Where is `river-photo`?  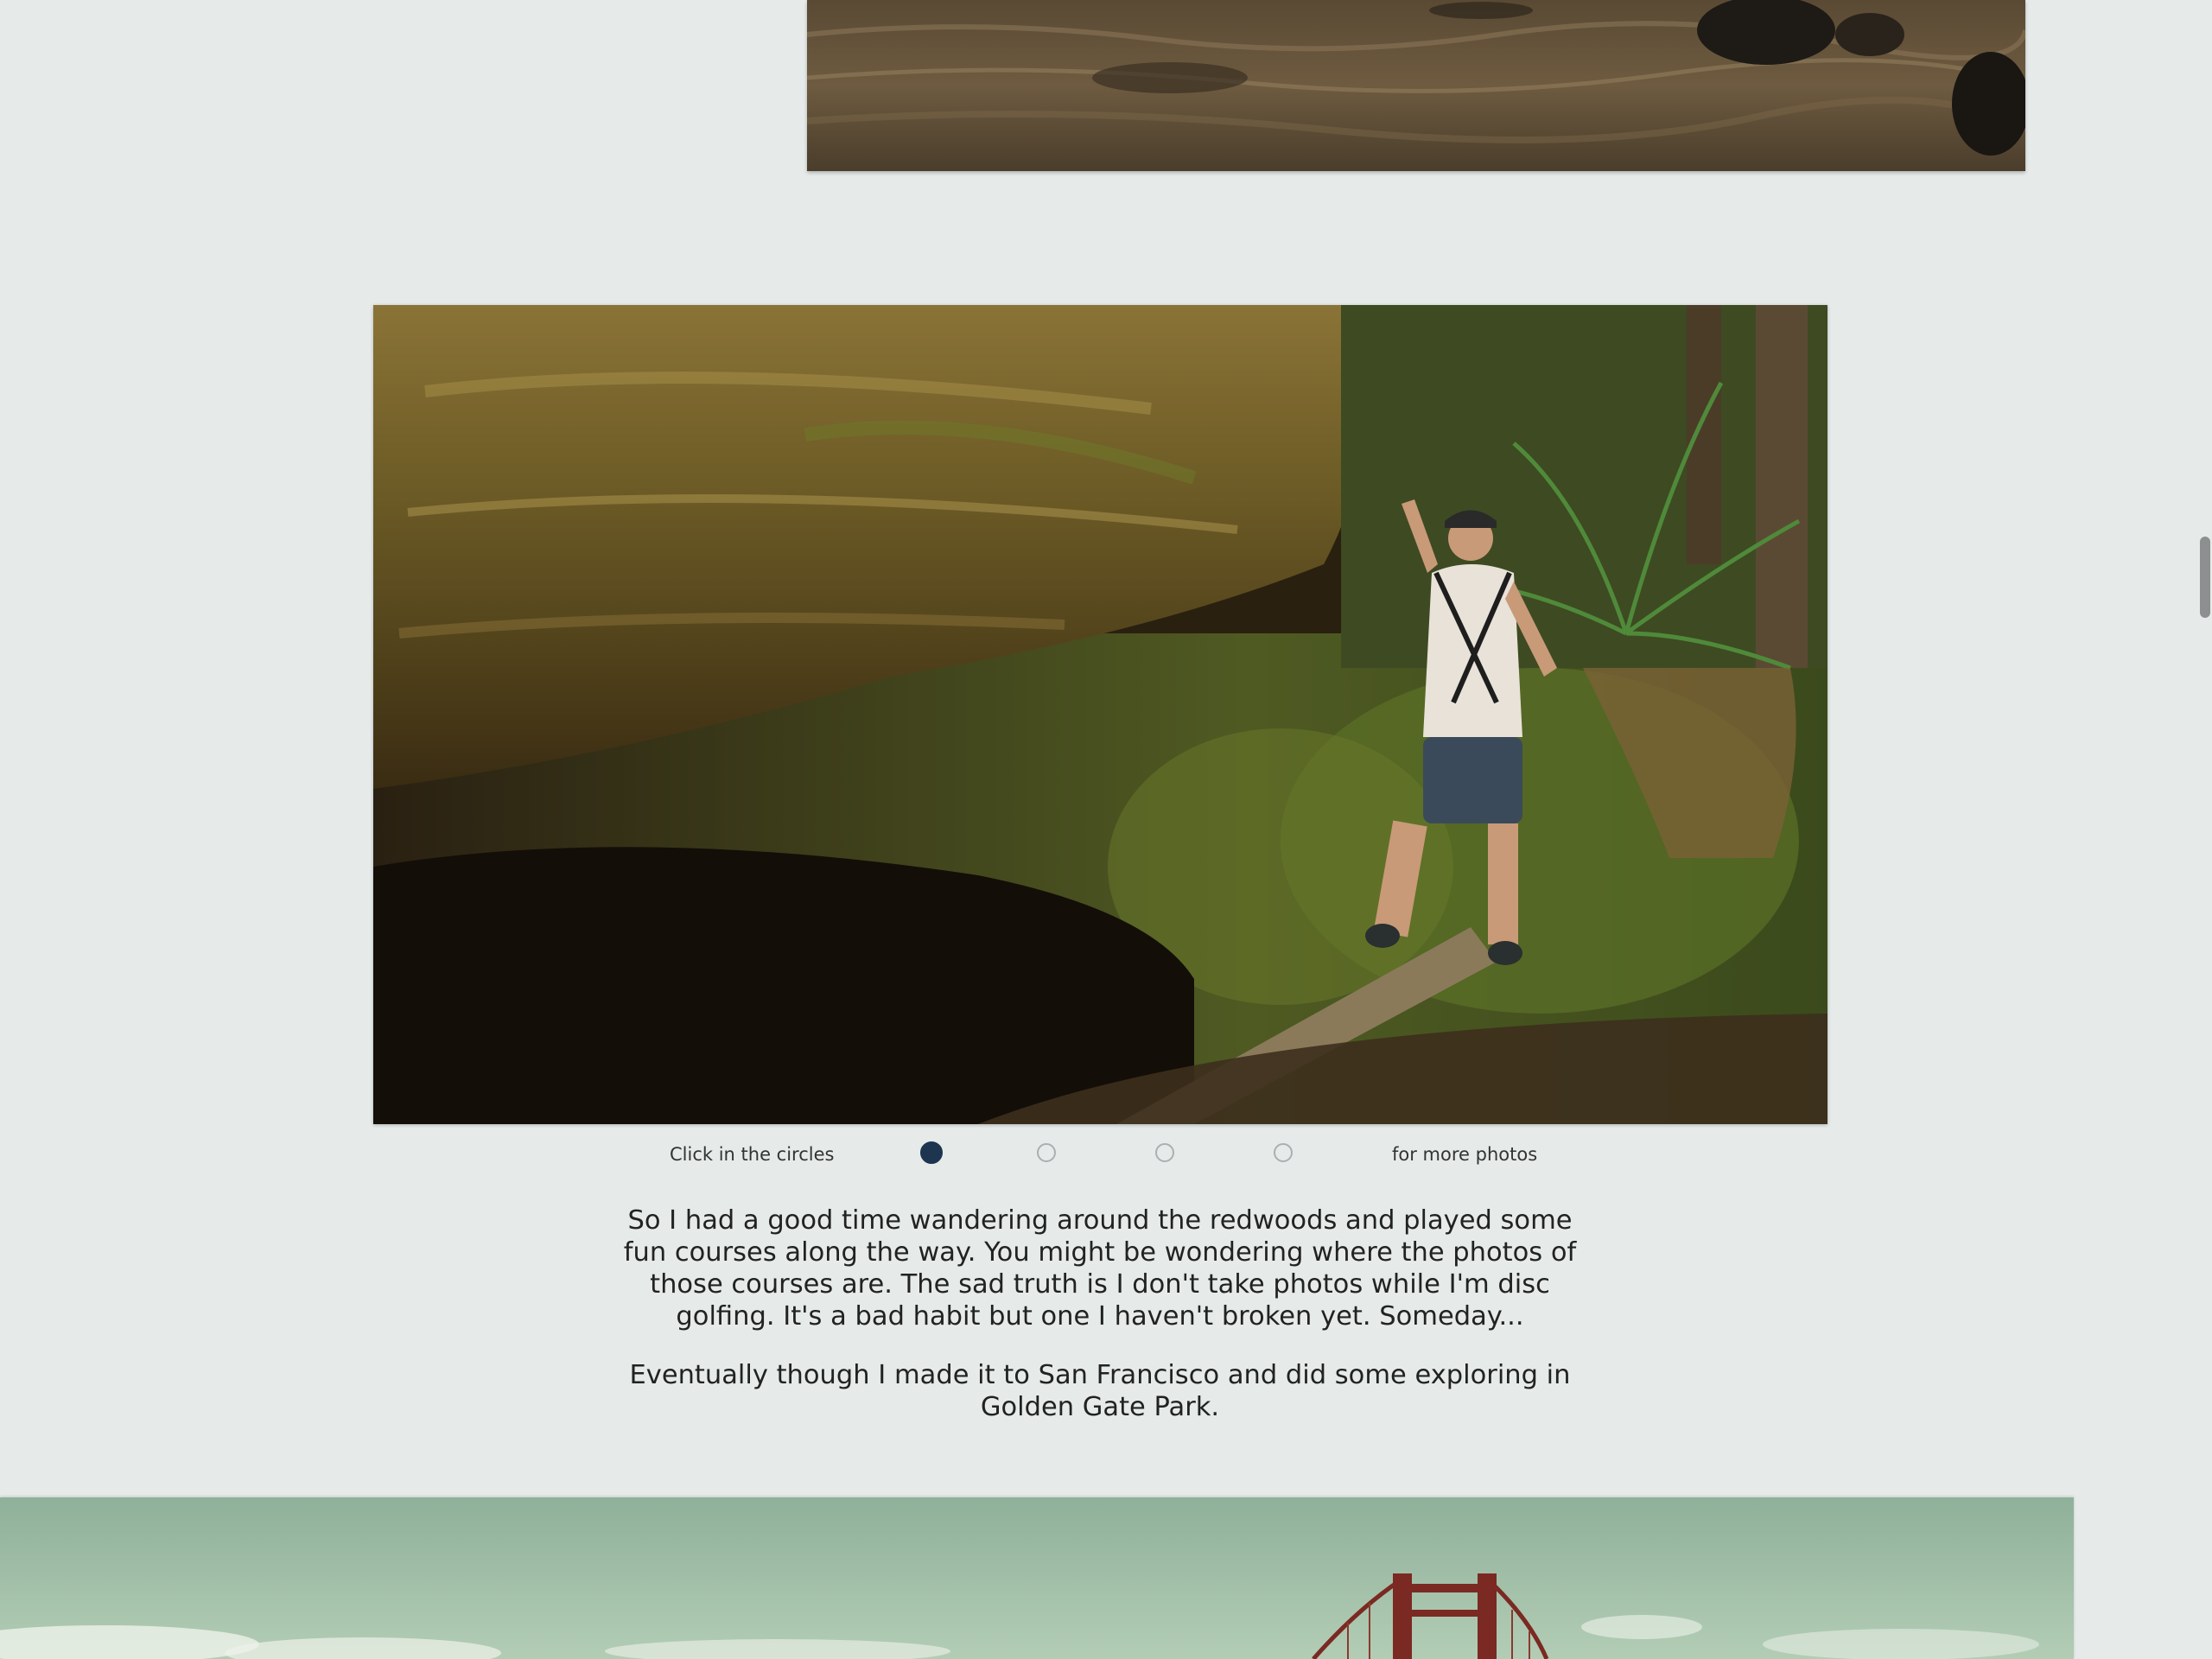
river-photo is located at coordinates (1416, 85).